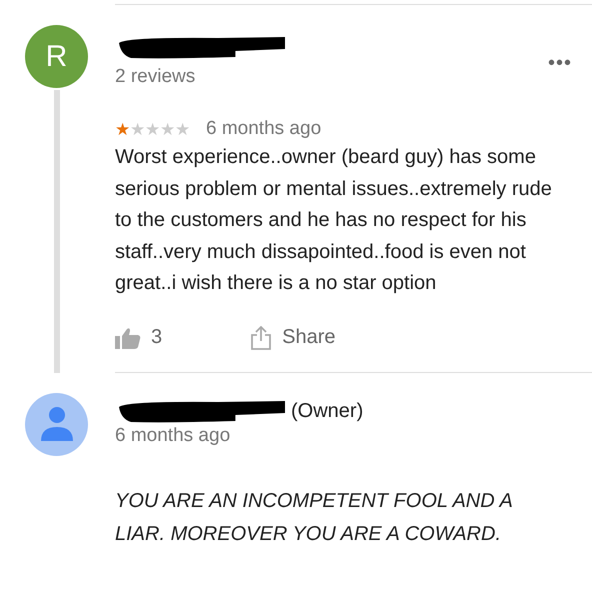 Image resolution: width=592 pixels, height=600 pixels. I want to click on review-time: 6 months ago, so click(264, 129).